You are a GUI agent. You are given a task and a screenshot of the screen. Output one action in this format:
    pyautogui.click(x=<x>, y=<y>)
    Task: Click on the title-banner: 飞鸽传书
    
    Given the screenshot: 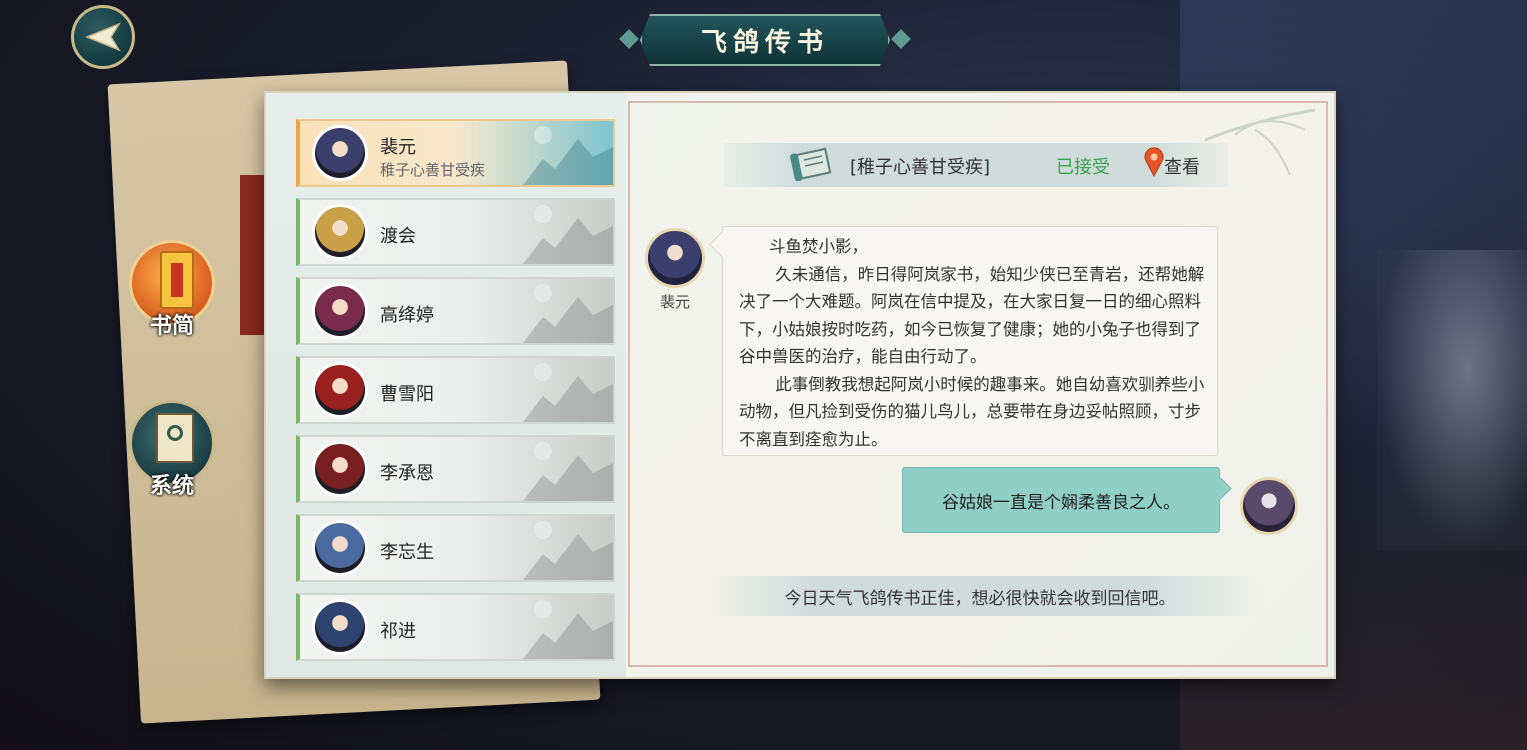 What is the action you would take?
    pyautogui.click(x=765, y=40)
    